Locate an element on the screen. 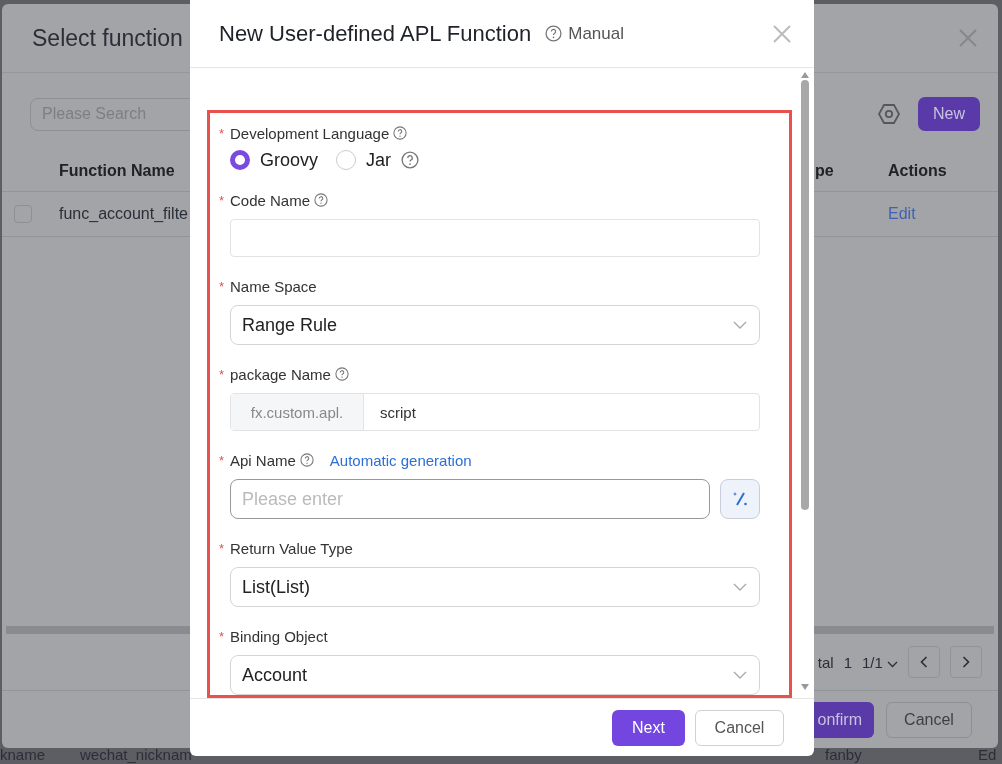 Image resolution: width=1002 pixels, height=764 pixels. field-label: Binding Object is located at coordinates (279, 636).